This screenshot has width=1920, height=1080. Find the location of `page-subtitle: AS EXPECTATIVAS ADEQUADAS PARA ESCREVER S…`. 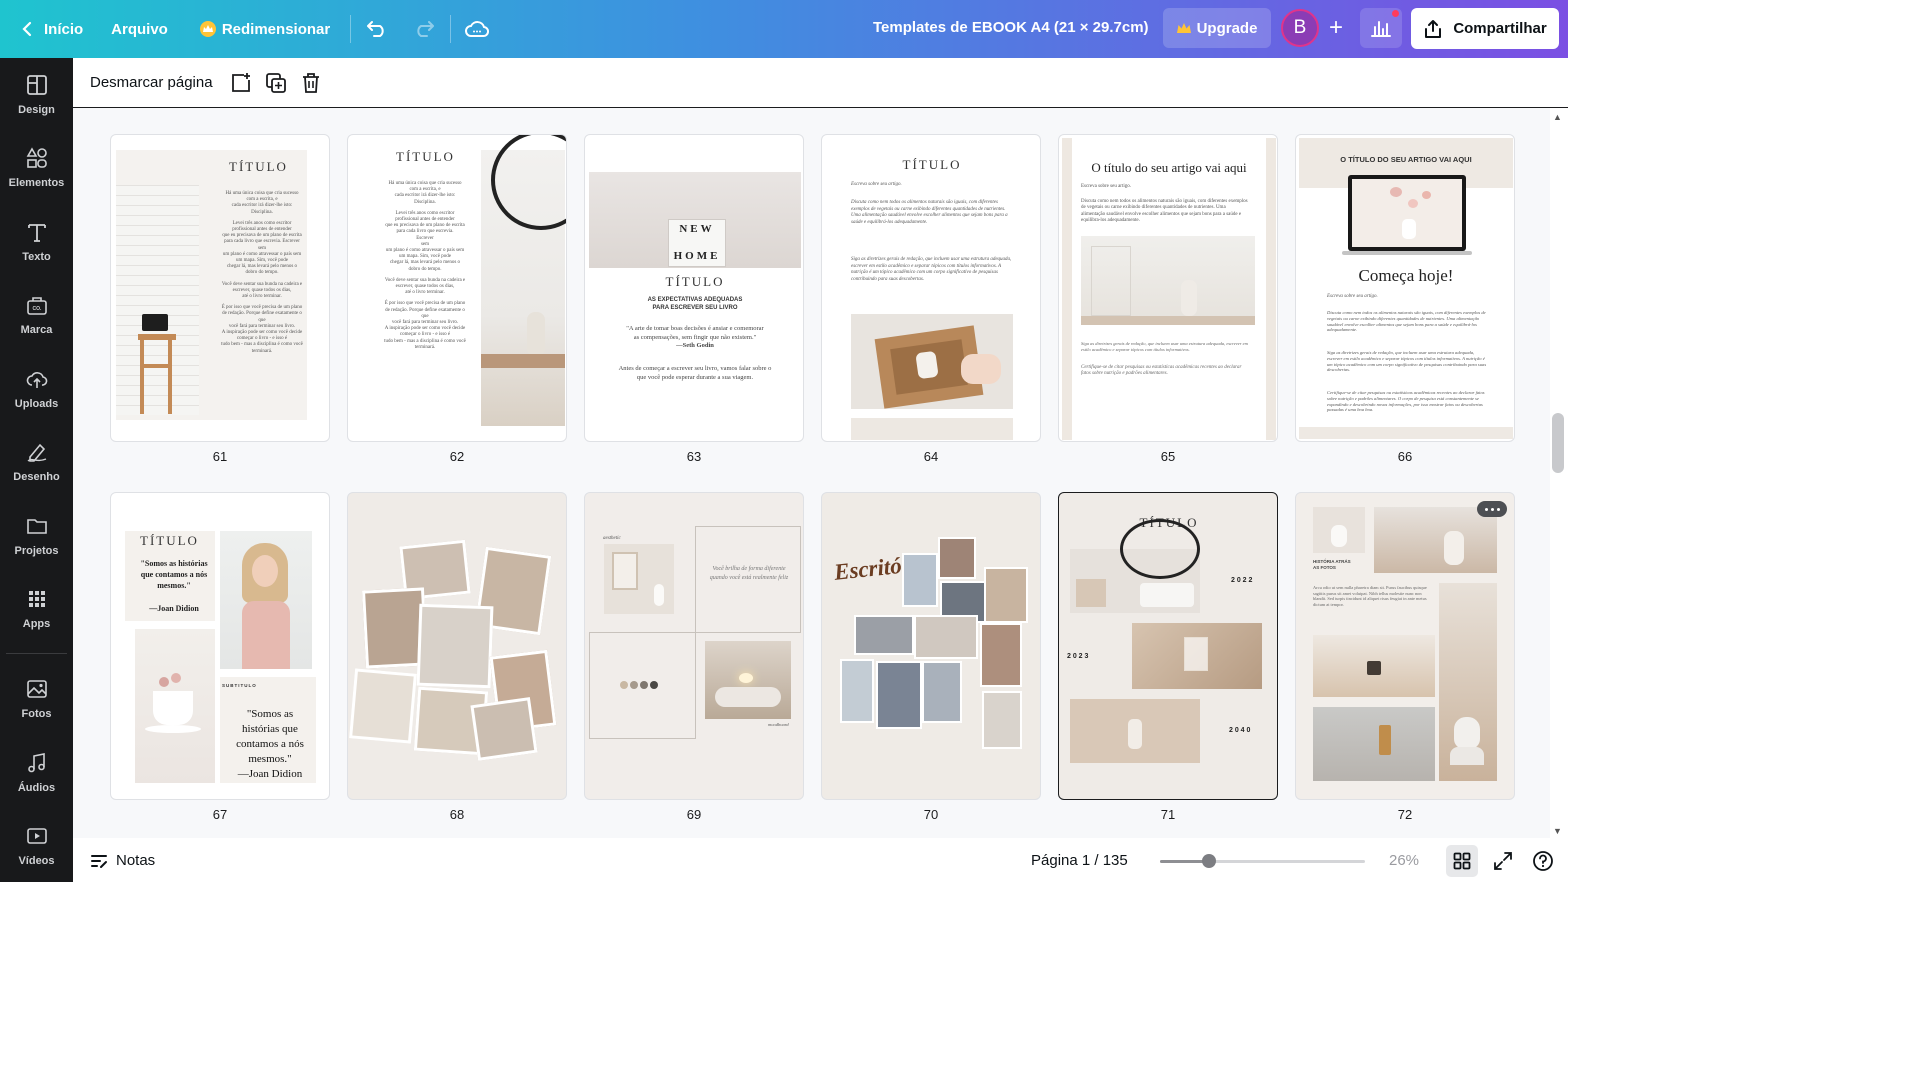

page-subtitle: AS EXPECTATIVAS ADEQUADAS PARA ESCREVER S… is located at coordinates (695, 304).